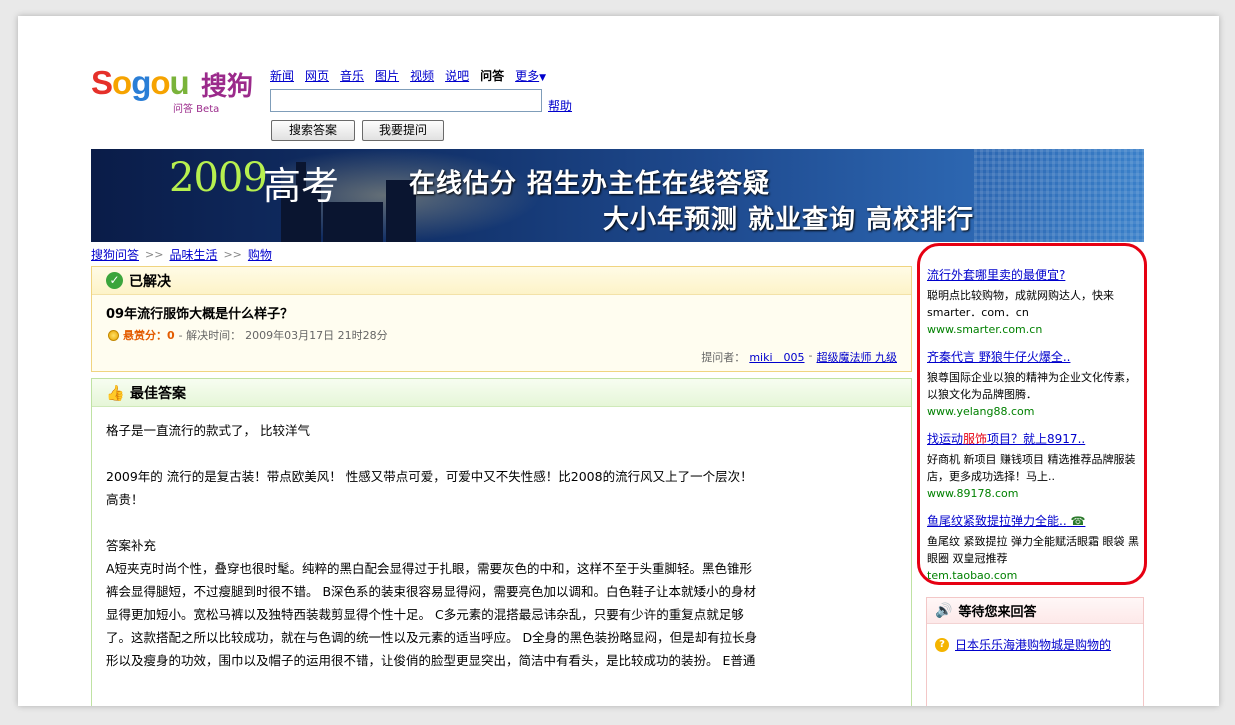 The height and width of the screenshot is (725, 1235). I want to click on logo-chinese: 搜狗, so click(227, 87).